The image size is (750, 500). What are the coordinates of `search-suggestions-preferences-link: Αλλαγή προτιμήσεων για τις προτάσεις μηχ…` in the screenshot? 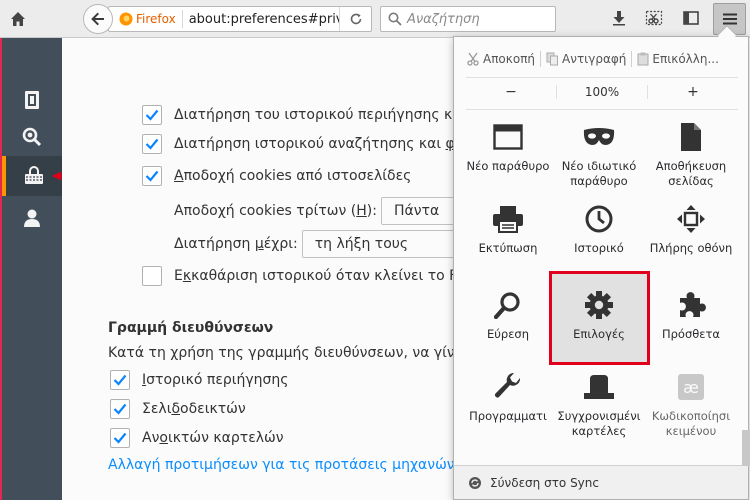 It's located at (288, 465).